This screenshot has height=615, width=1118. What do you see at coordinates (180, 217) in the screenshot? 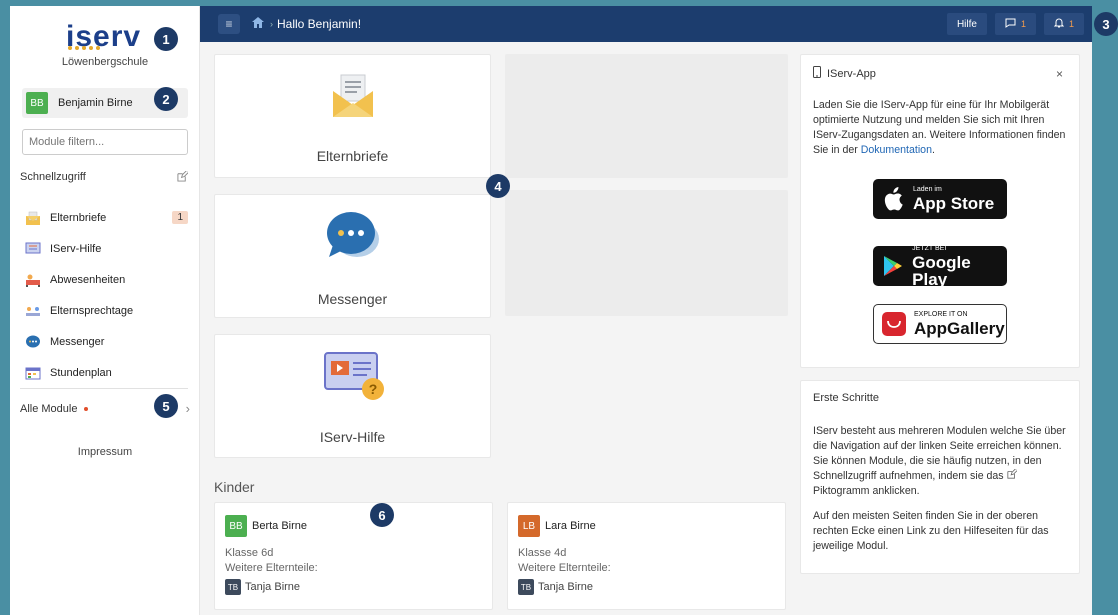
I see `unread-count-badge: 1` at bounding box center [180, 217].